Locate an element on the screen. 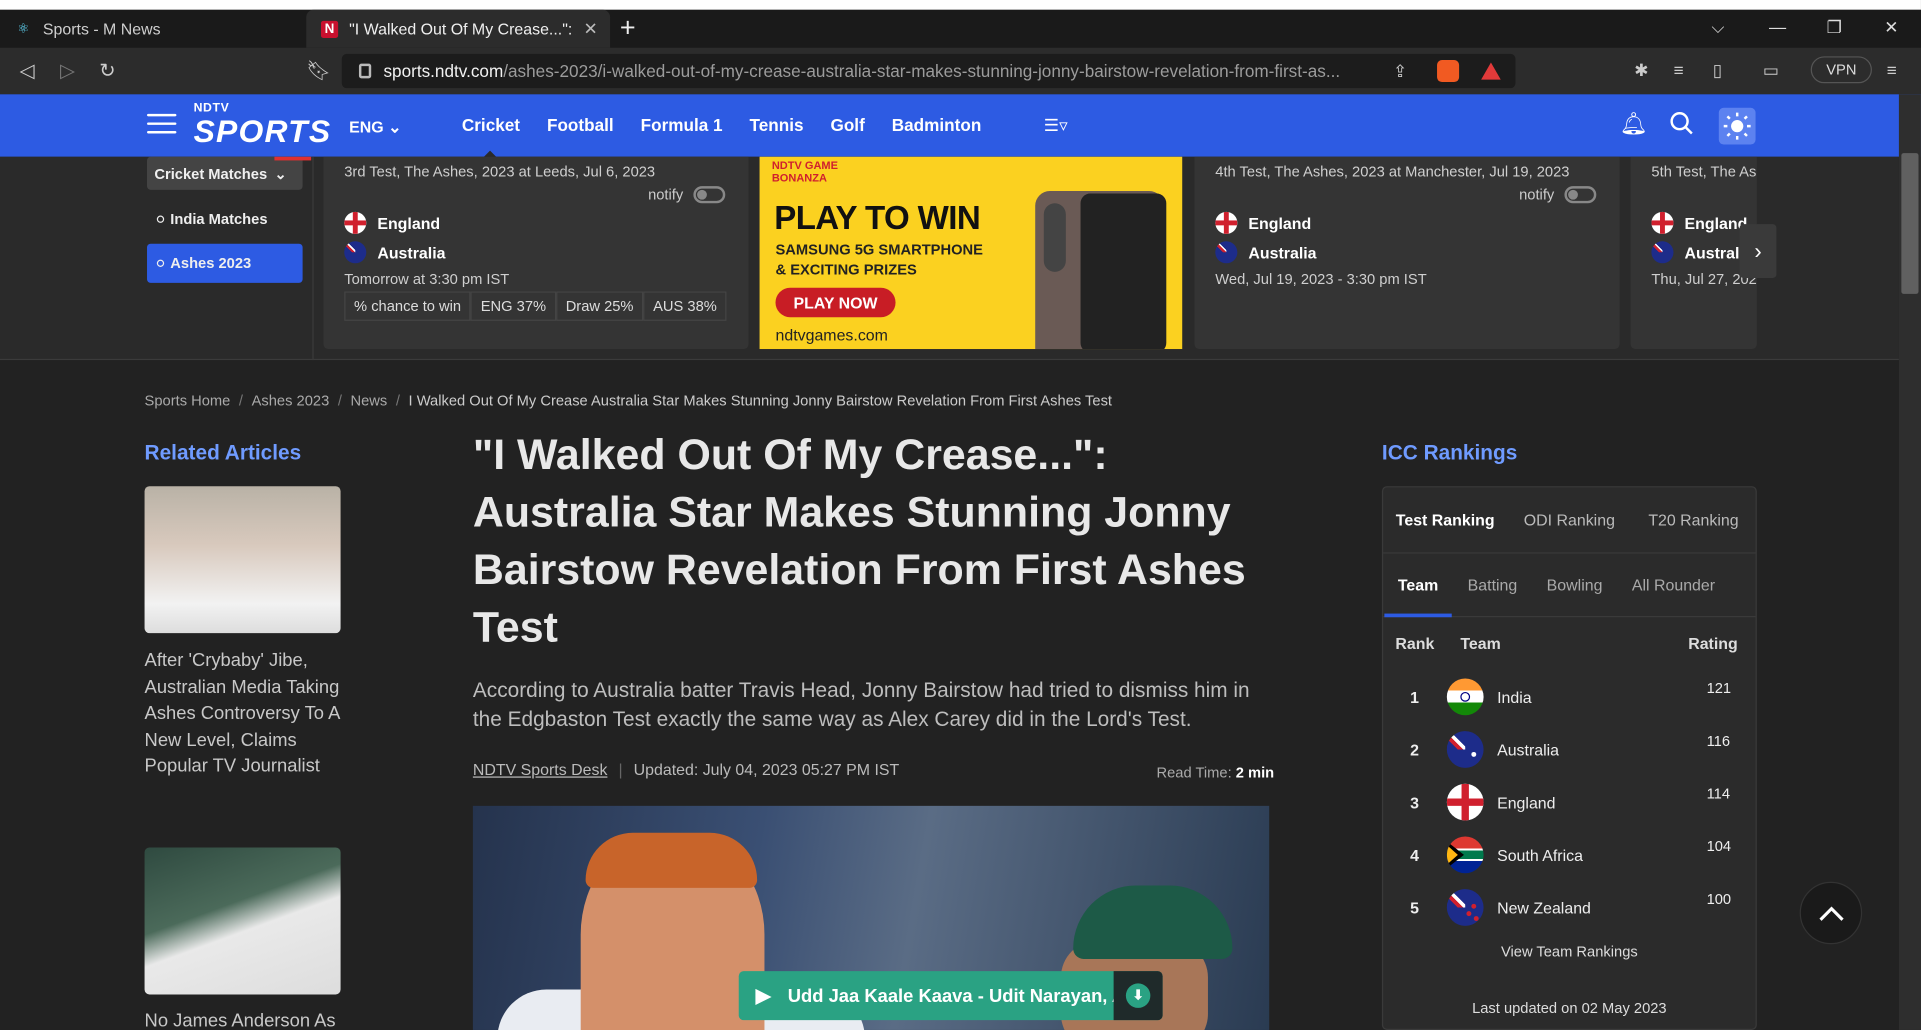  vpn-button: VPN is located at coordinates (1841, 70).